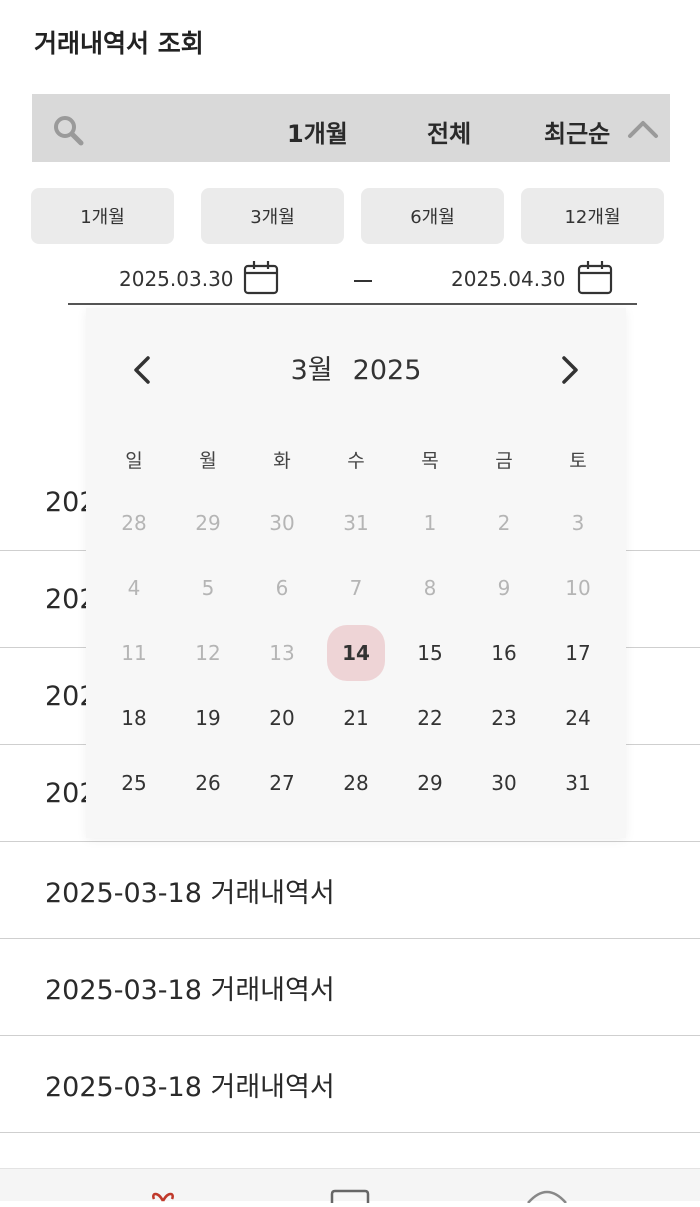 This screenshot has height=1207, width=700. I want to click on weekday-label: 월, so click(208, 461).